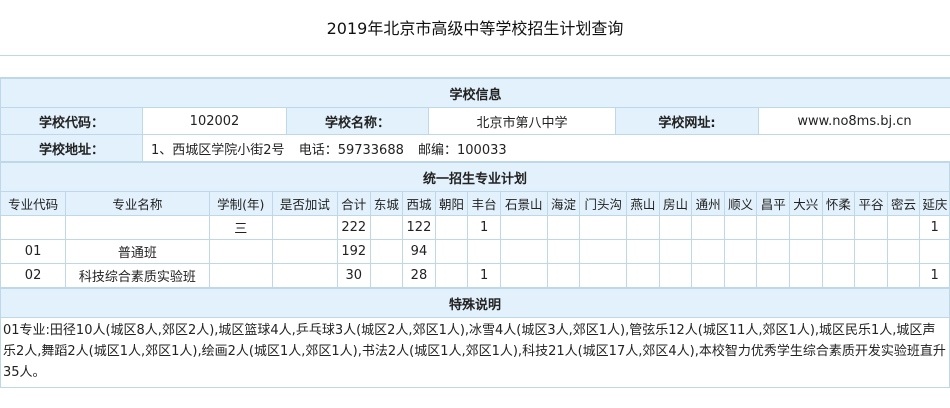 This screenshot has height=408, width=950. What do you see at coordinates (462, 150) in the screenshot?
I see `postcode-text: 邮编：100033` at bounding box center [462, 150].